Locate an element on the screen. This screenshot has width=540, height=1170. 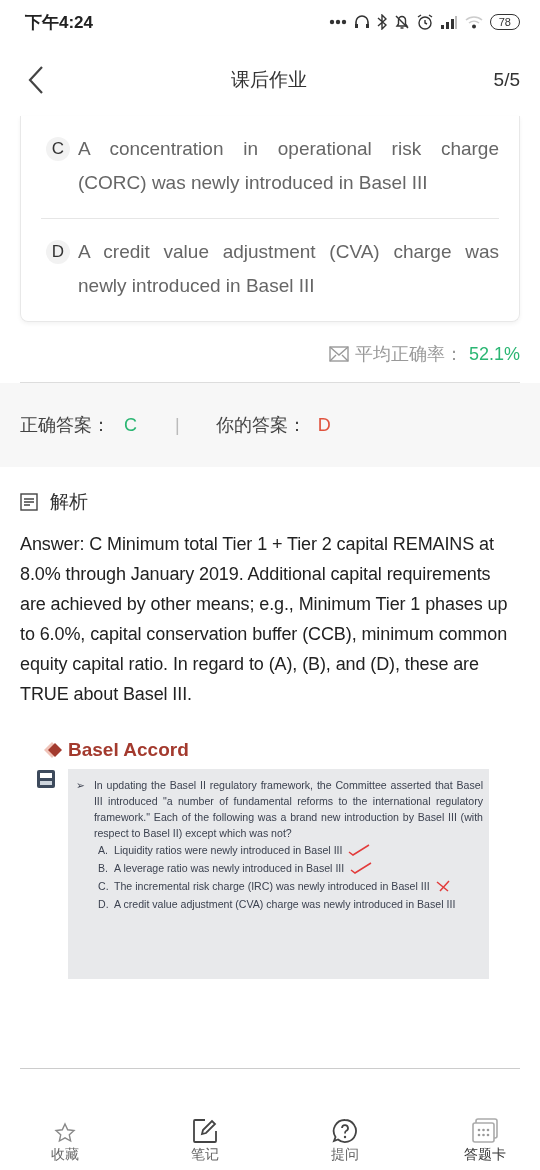
signal-icon is located at coordinates (448, 22).